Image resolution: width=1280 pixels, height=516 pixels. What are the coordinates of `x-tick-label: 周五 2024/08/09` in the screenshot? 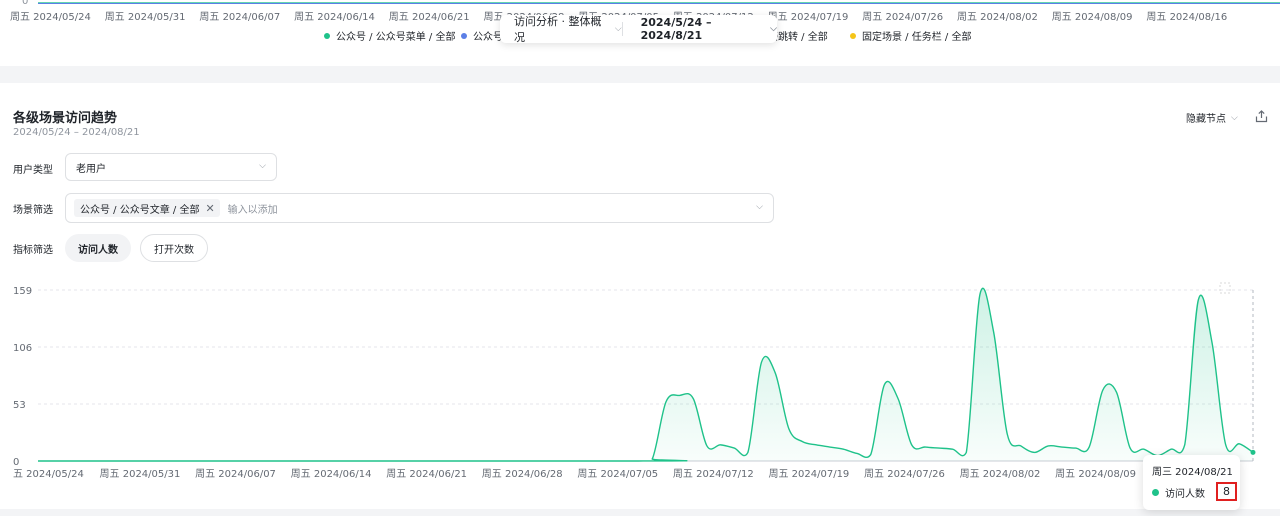 It's located at (1095, 474).